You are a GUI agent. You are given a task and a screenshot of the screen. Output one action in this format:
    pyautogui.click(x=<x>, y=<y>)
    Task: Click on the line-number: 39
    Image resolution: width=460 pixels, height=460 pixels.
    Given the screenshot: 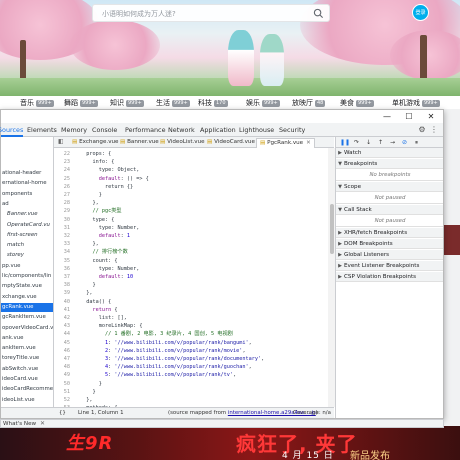 What is the action you would take?
    pyautogui.click(x=62, y=293)
    